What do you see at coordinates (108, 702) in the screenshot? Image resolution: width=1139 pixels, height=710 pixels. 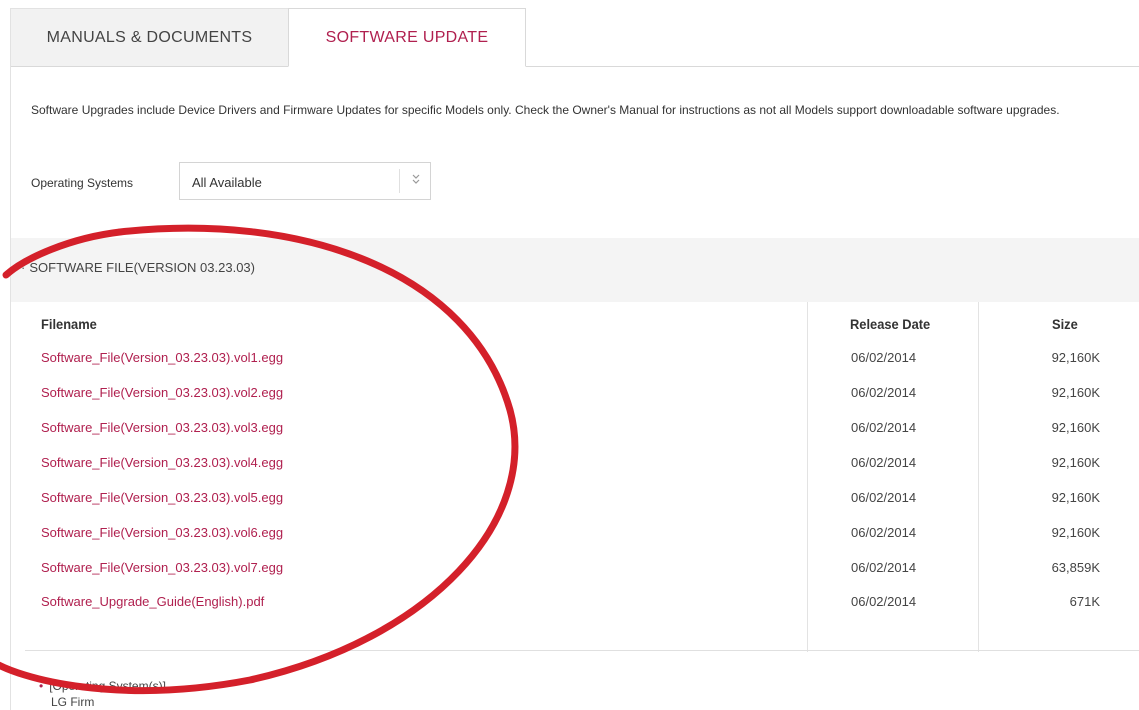 I see `list-item: LG Firm` at bounding box center [108, 702].